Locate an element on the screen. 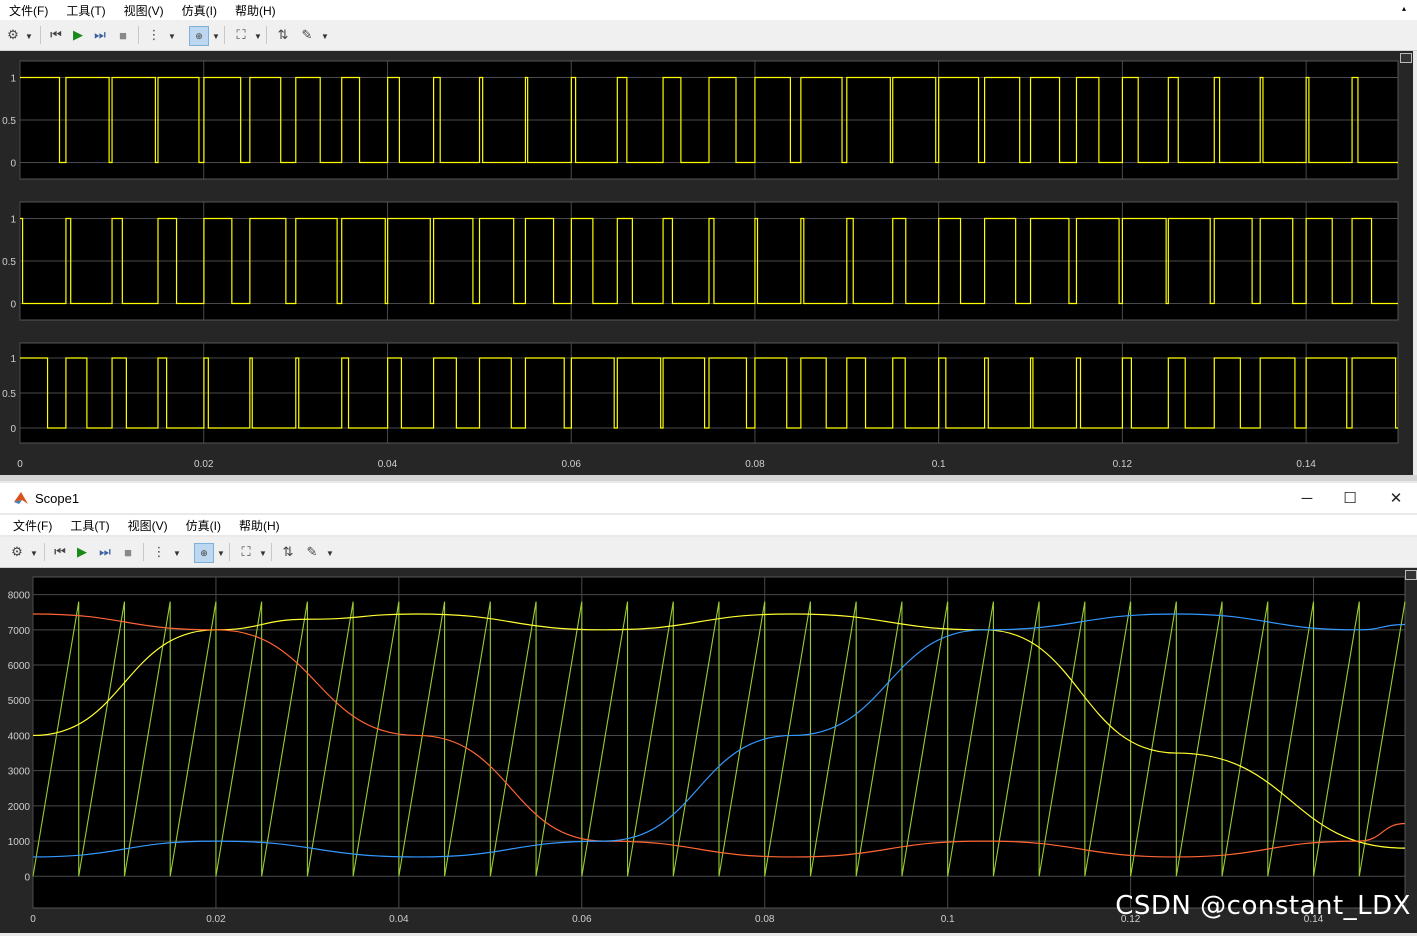  x-tick-label: 0.14 is located at coordinates (1306, 464).